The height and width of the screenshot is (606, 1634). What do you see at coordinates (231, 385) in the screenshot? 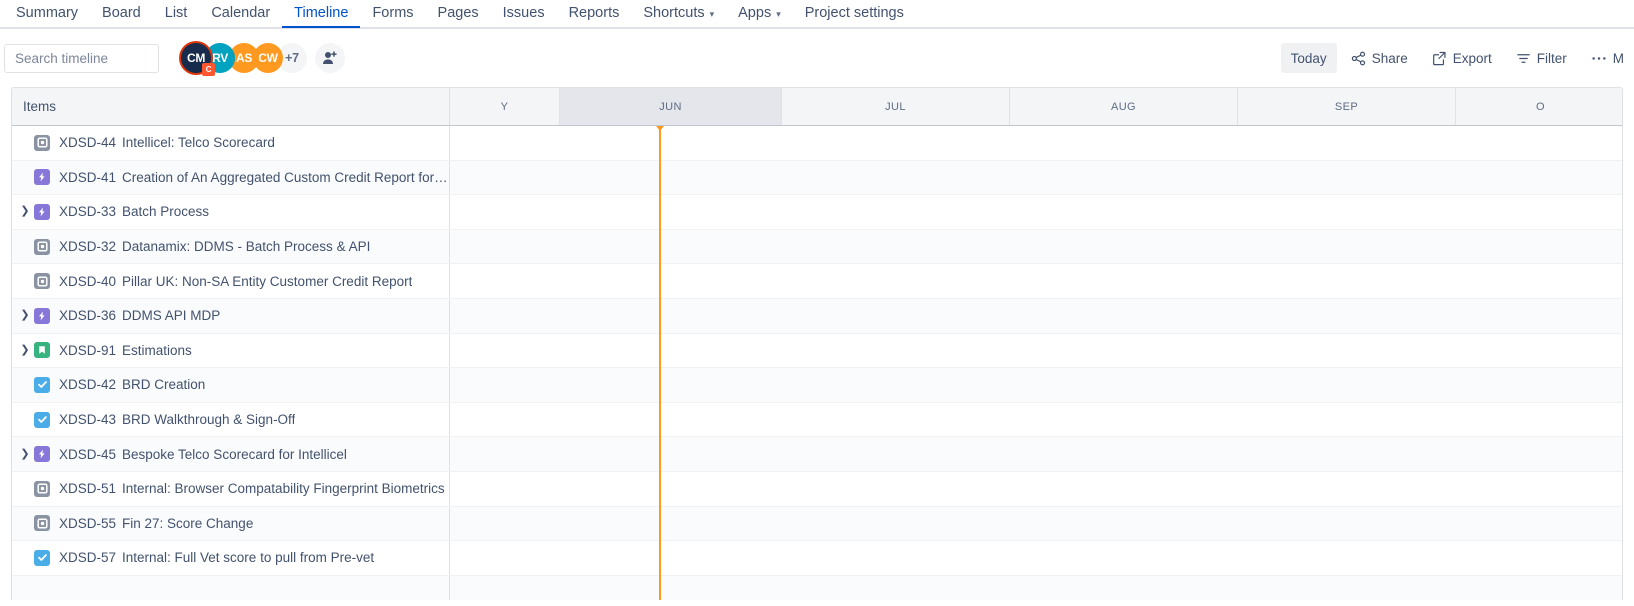
I see `issue-cell: ❯XDSD-42BRD Creation` at bounding box center [231, 385].